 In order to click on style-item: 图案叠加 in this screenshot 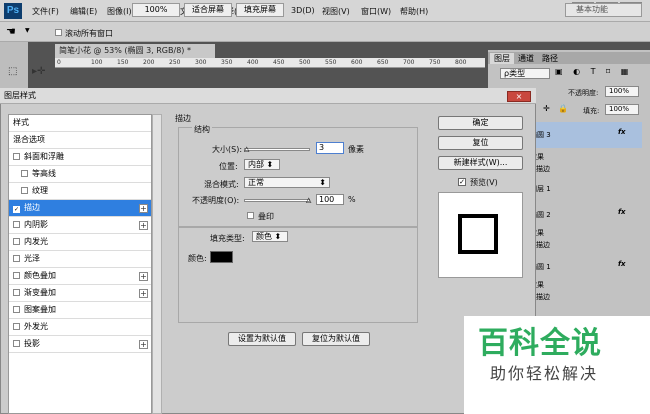, I will do `click(80, 310)`.